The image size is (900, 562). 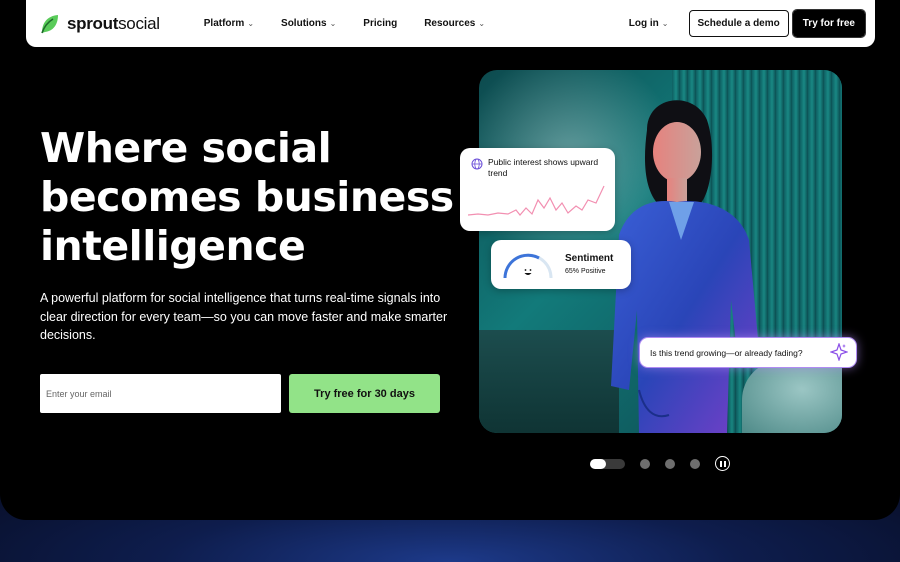 What do you see at coordinates (561, 264) in the screenshot?
I see `sentiment-card: Sentiment 65% Positive` at bounding box center [561, 264].